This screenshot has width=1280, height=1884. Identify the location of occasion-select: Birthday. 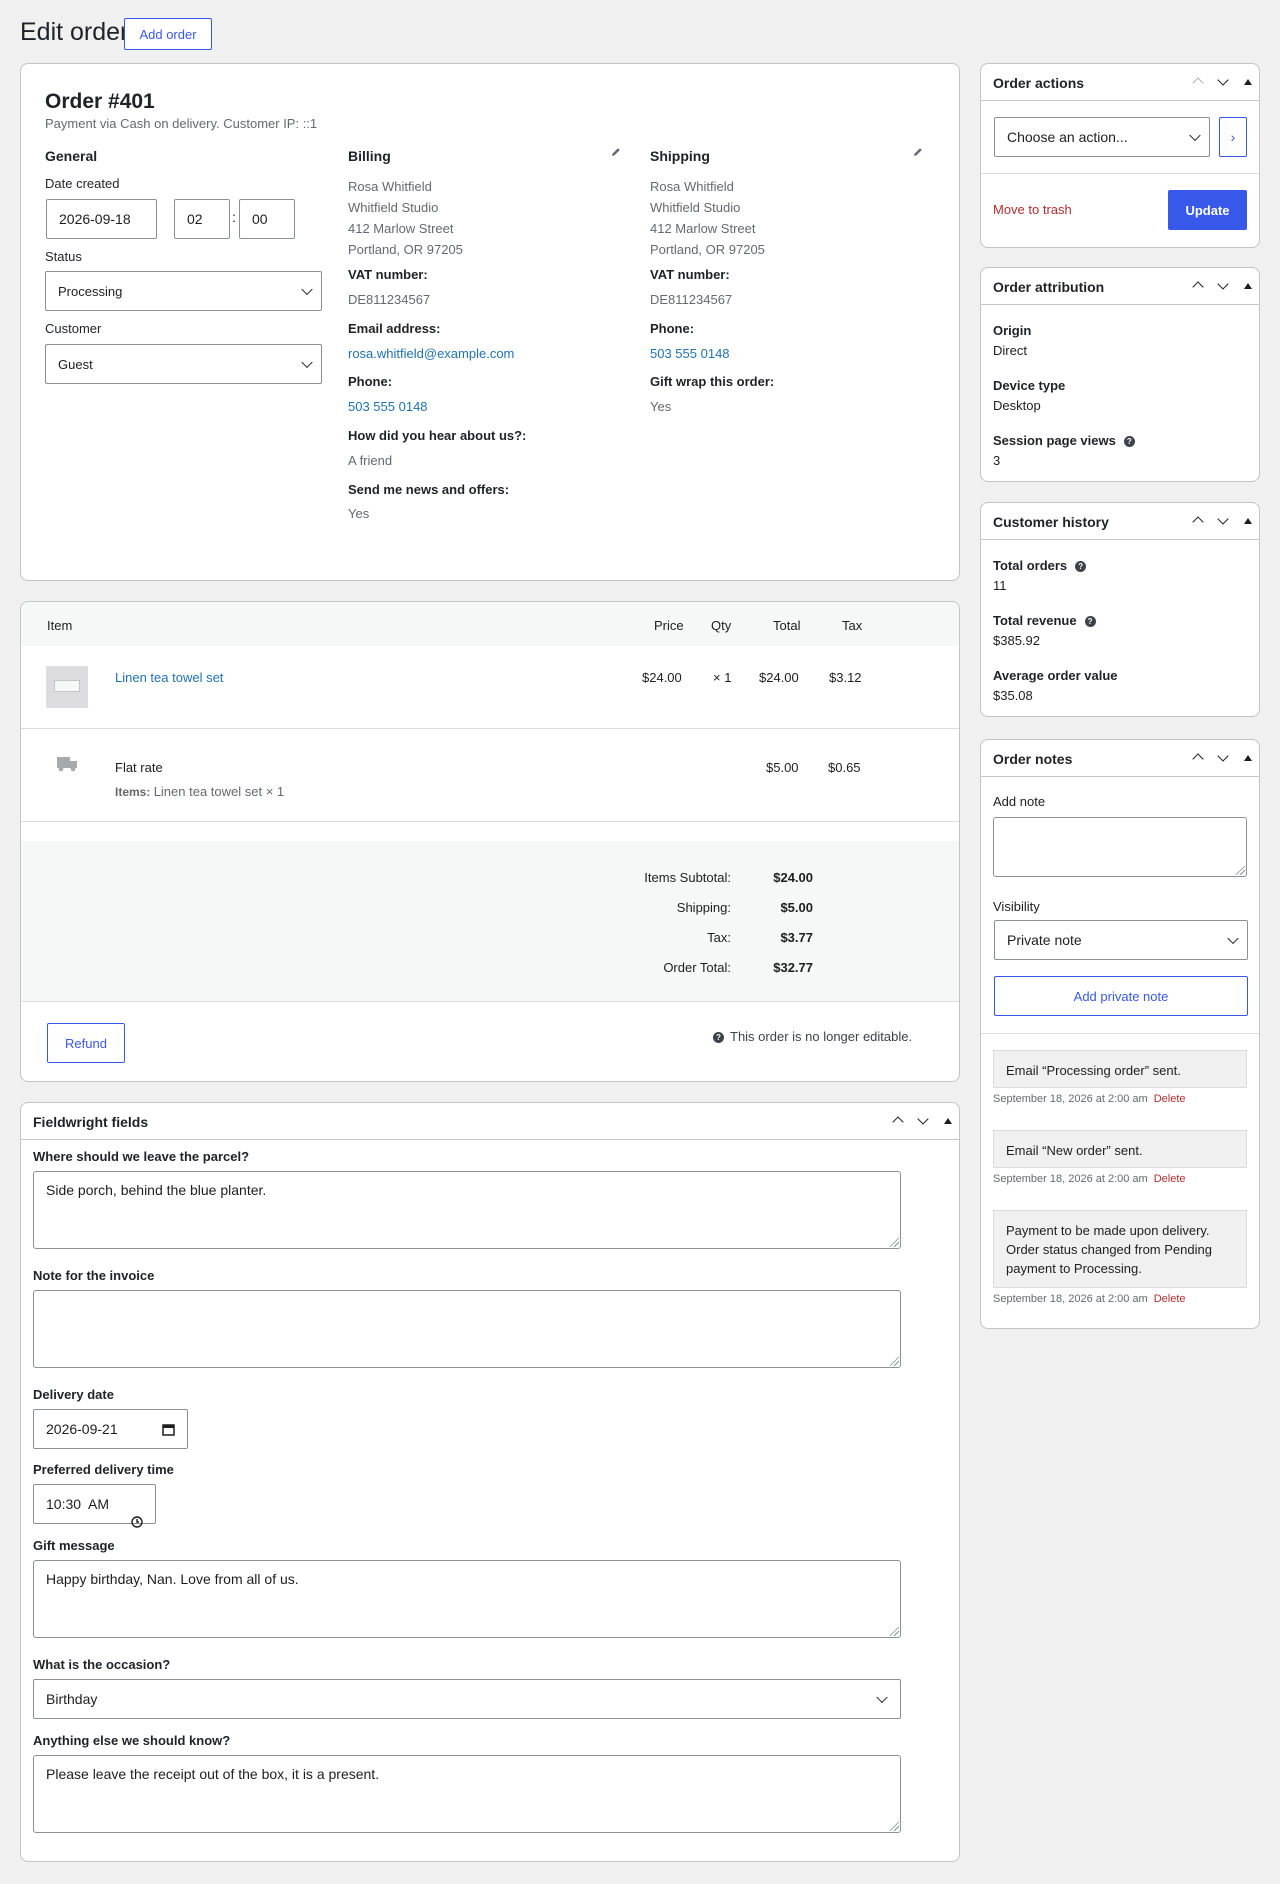
(467, 1699).